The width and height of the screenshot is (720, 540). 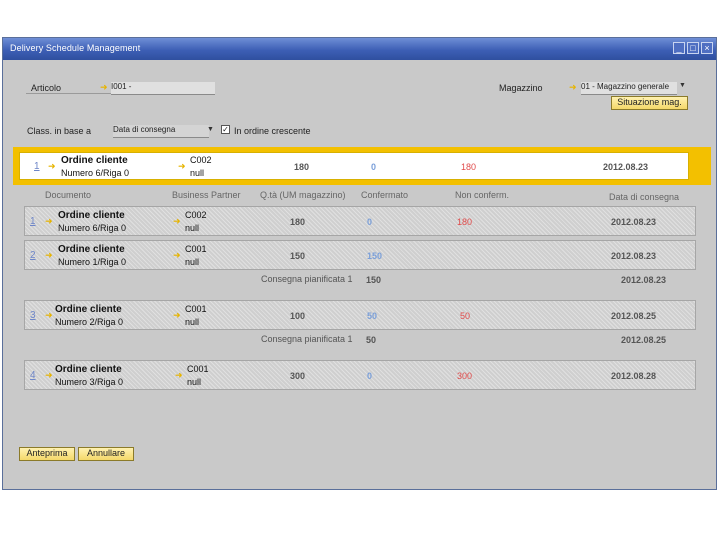 I want to click on row-number: 4, so click(x=33, y=375).